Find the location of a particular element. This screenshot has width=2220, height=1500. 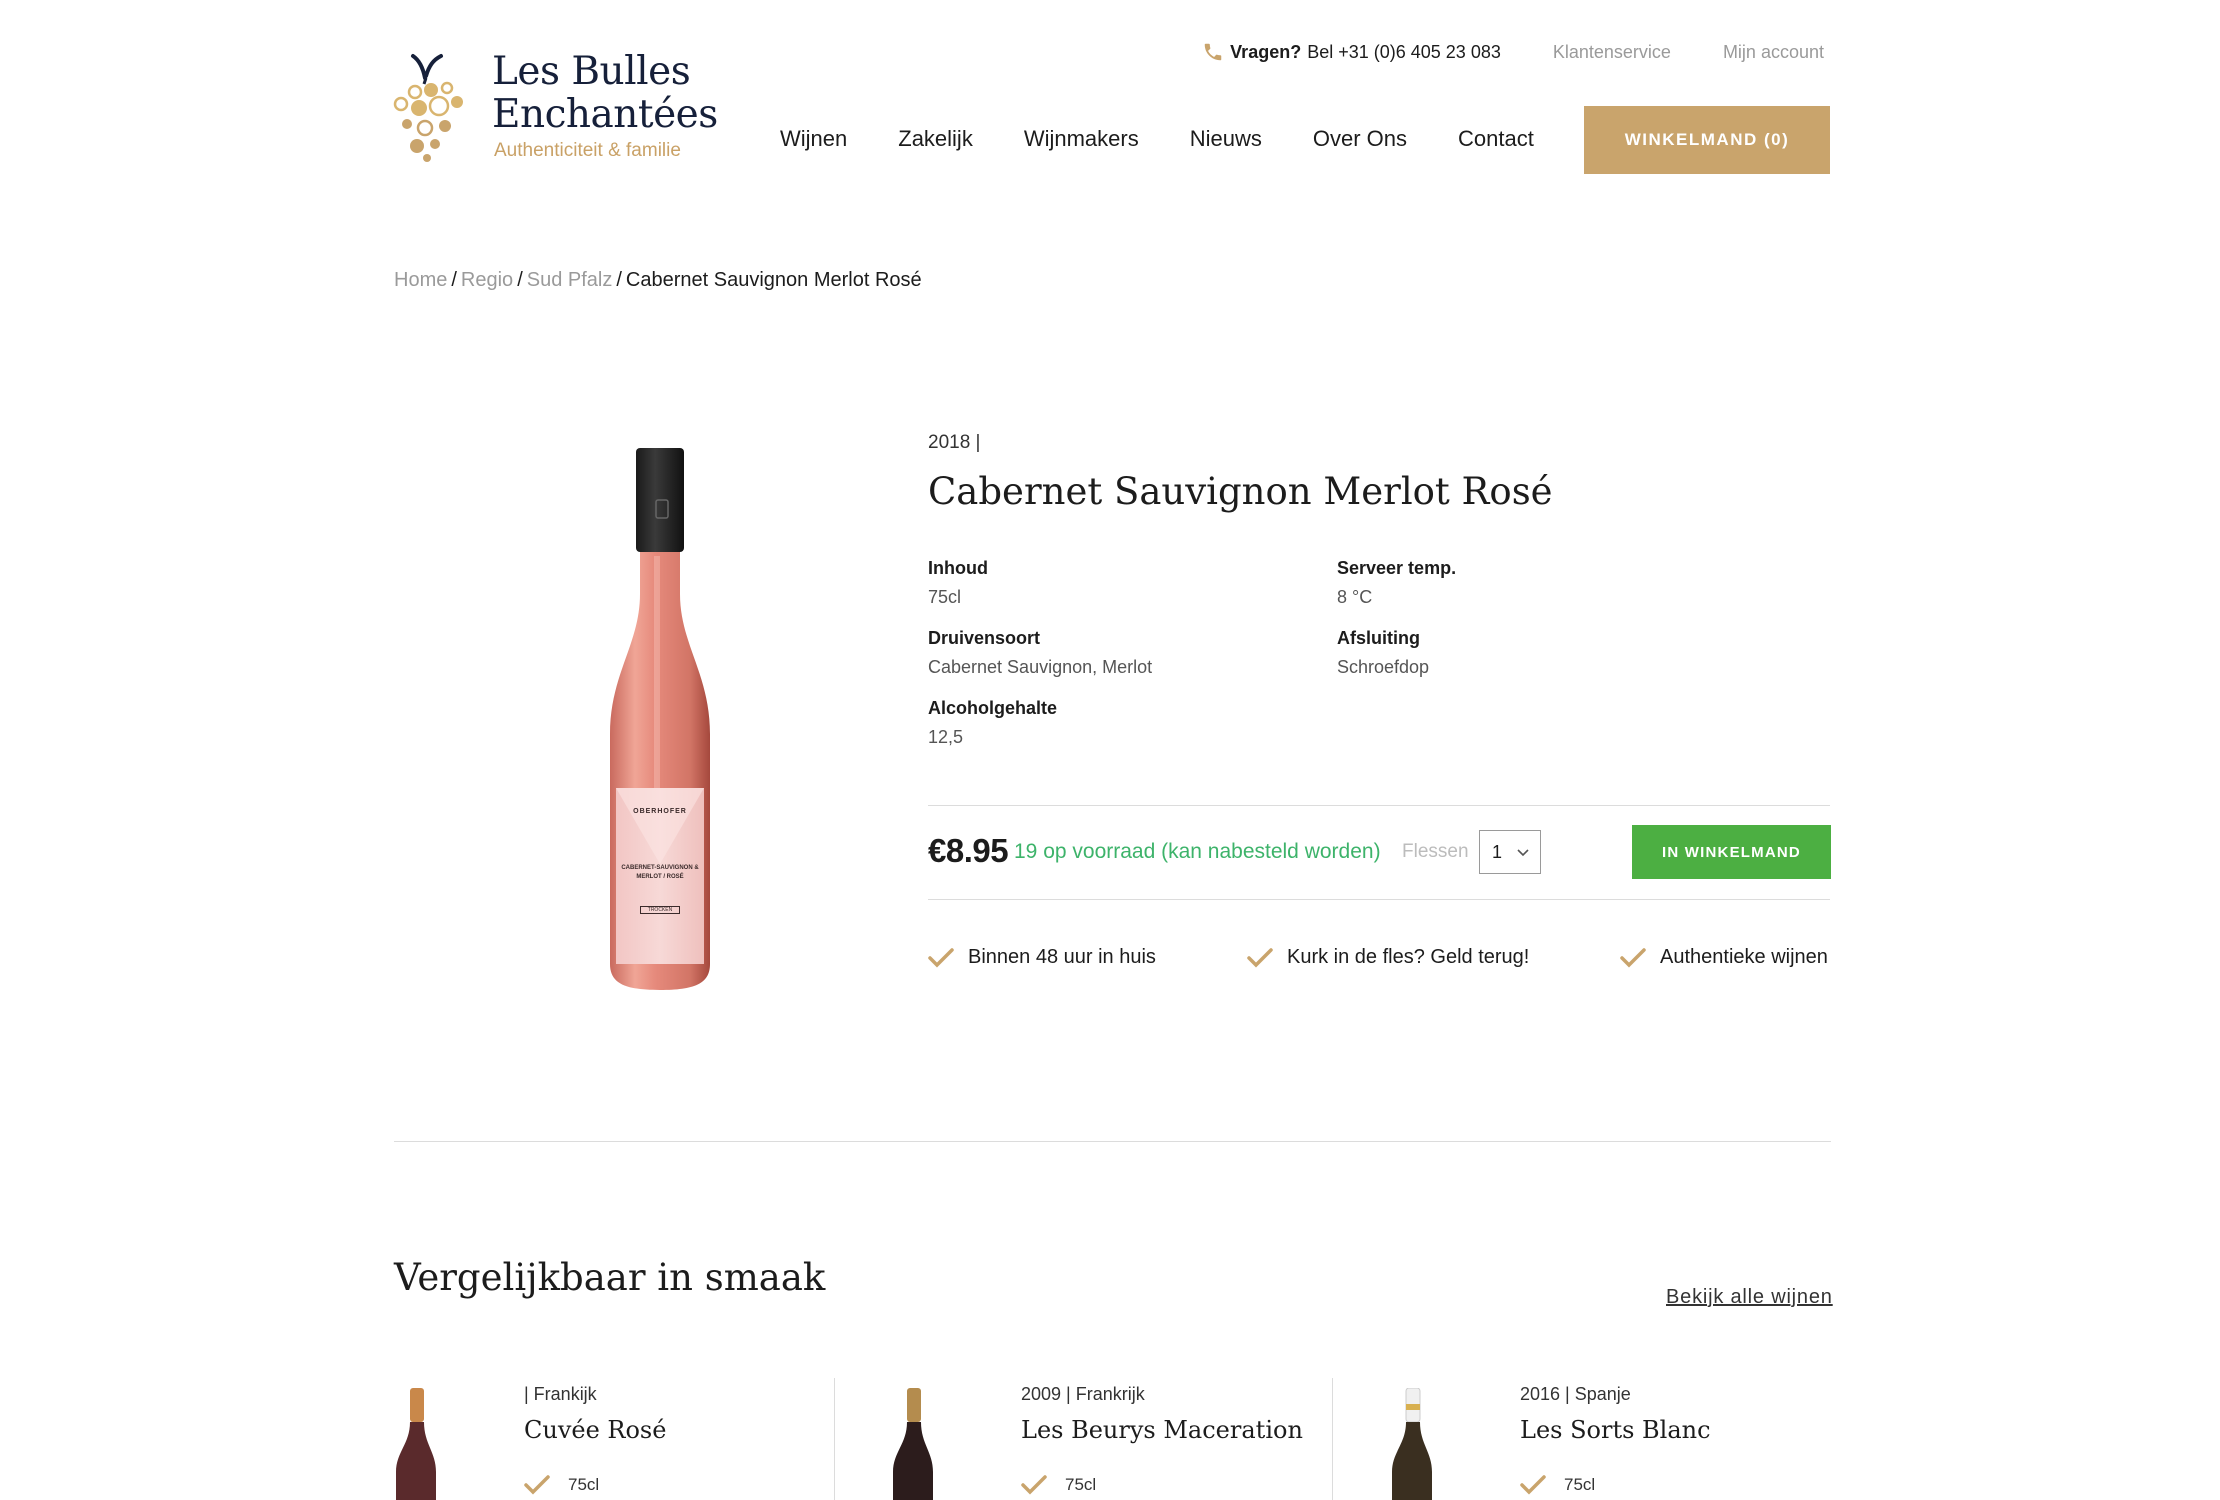

product-meta: | Frankijk is located at coordinates (560, 1394).